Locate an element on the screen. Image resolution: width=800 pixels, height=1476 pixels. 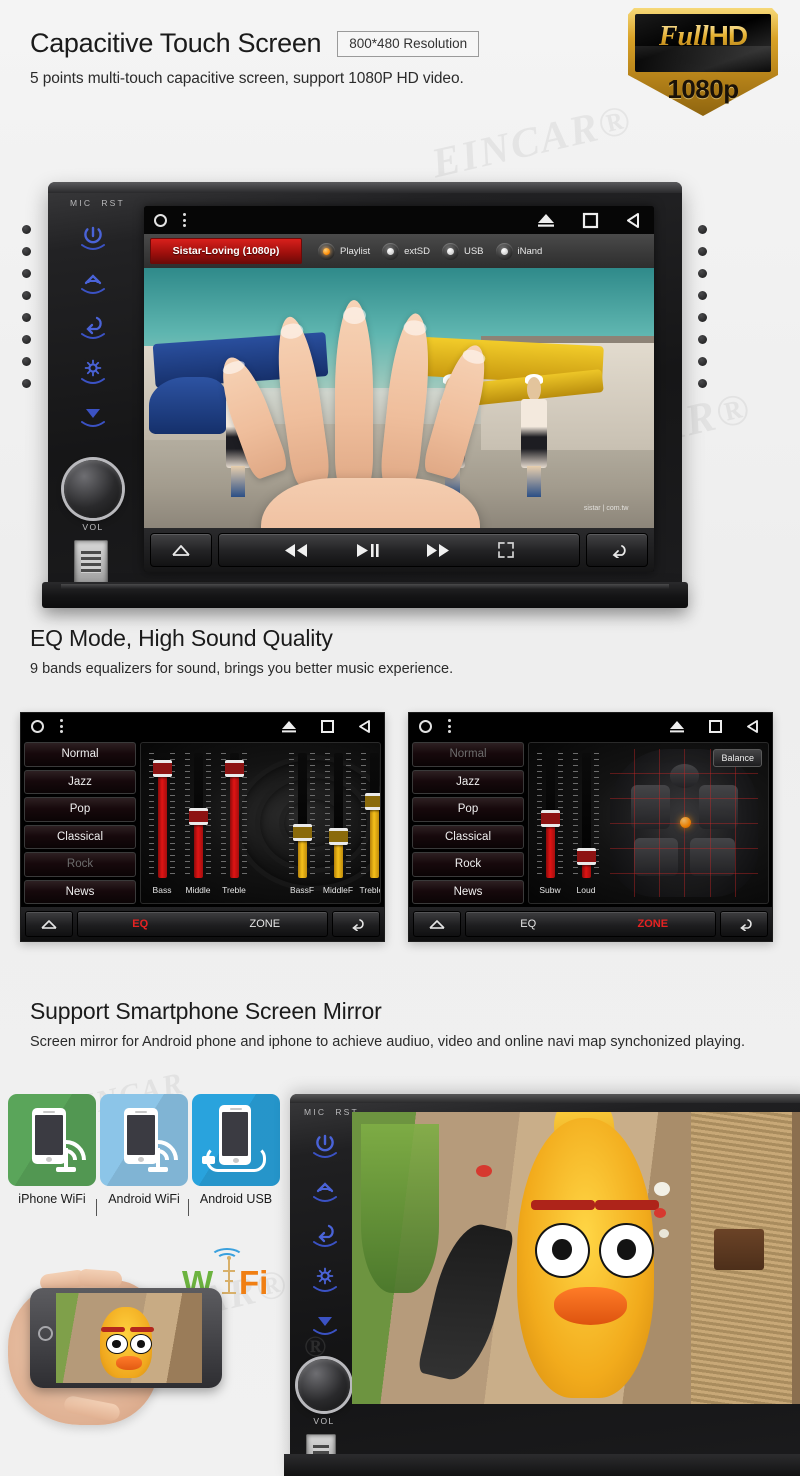
tile-label: Android WiFi is located at coordinates (144, 1199).